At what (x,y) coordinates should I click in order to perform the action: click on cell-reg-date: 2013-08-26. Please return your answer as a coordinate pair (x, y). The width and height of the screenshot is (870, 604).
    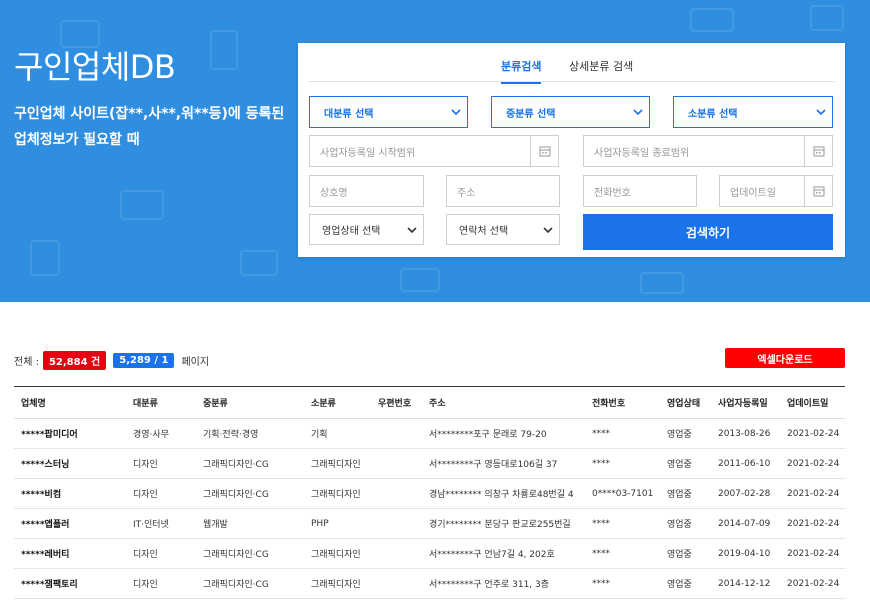
    Looking at the image, I should click on (745, 433).